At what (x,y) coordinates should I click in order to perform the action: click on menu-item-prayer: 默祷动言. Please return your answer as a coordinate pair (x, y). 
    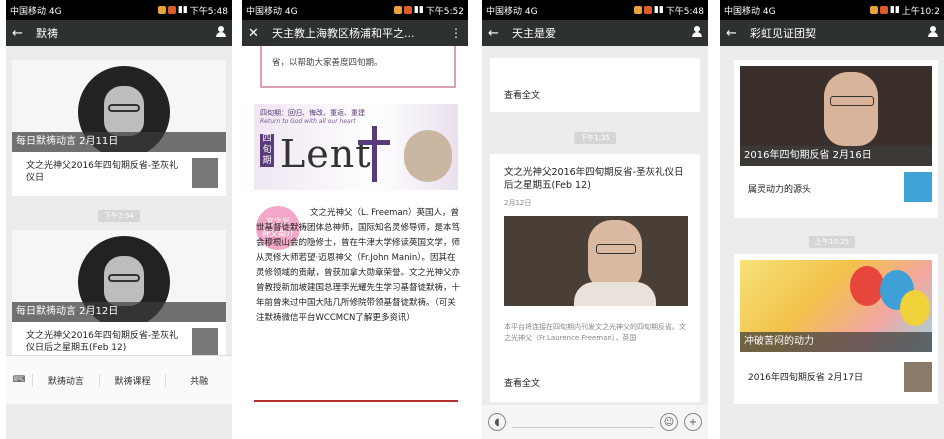
    Looking at the image, I should click on (65, 380).